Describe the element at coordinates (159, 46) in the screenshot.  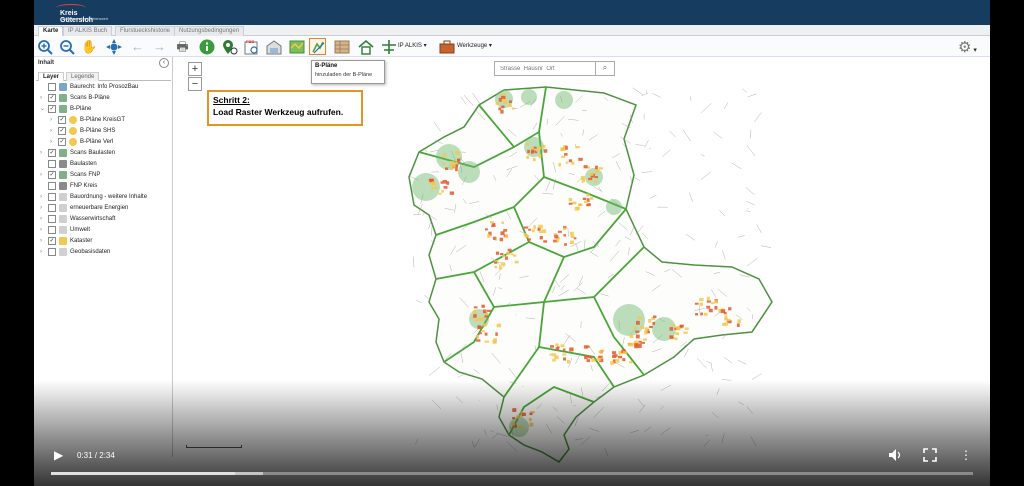
I see `forward-arrow-icon: →` at that location.